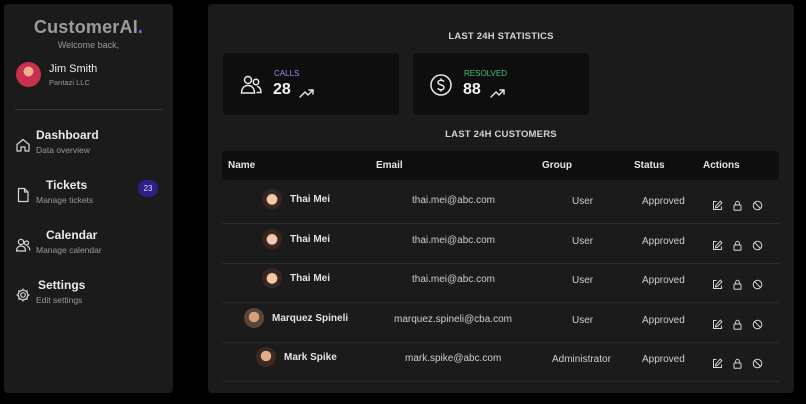  I want to click on customer-name: Mark Spike, so click(310, 357).